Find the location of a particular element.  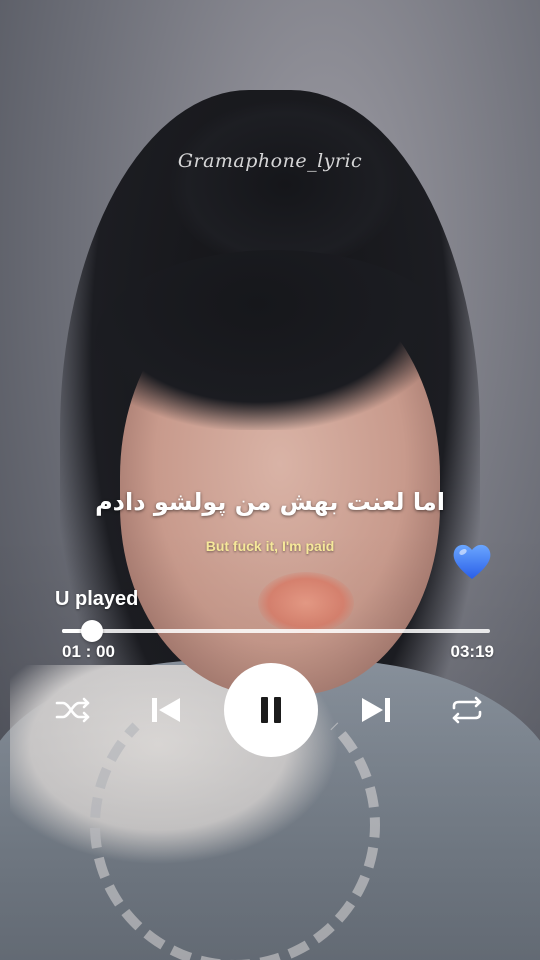

watermark: Gramaphone_lyric is located at coordinates (270, 161).